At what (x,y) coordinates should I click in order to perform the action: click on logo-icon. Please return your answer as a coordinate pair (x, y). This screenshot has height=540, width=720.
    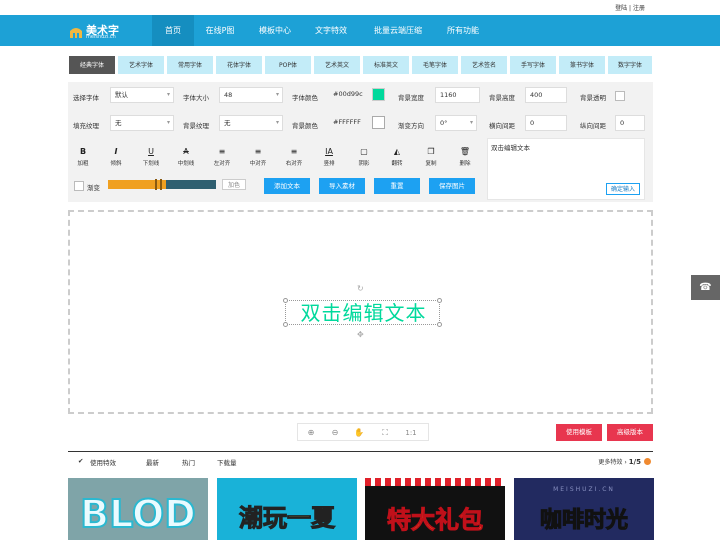
    Looking at the image, I should click on (76, 33).